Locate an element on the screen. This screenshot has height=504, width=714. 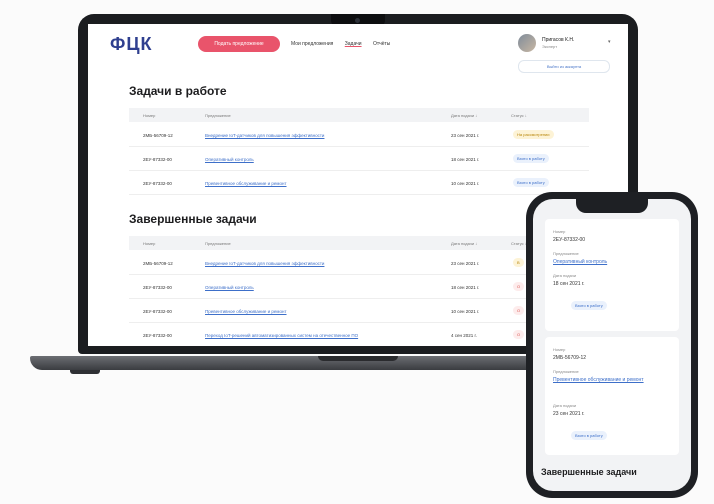
logo: ФЦК is located at coordinates (131, 44).